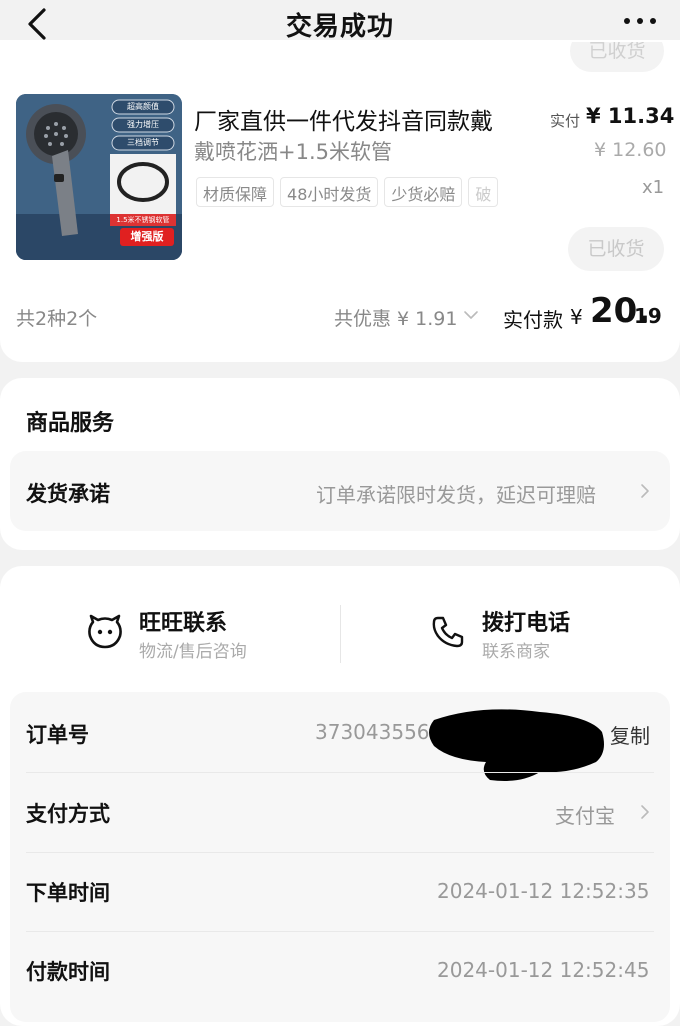 The image size is (680, 1026). What do you see at coordinates (516, 652) in the screenshot?
I see `call-seller-subtitle: 联系商家` at bounding box center [516, 652].